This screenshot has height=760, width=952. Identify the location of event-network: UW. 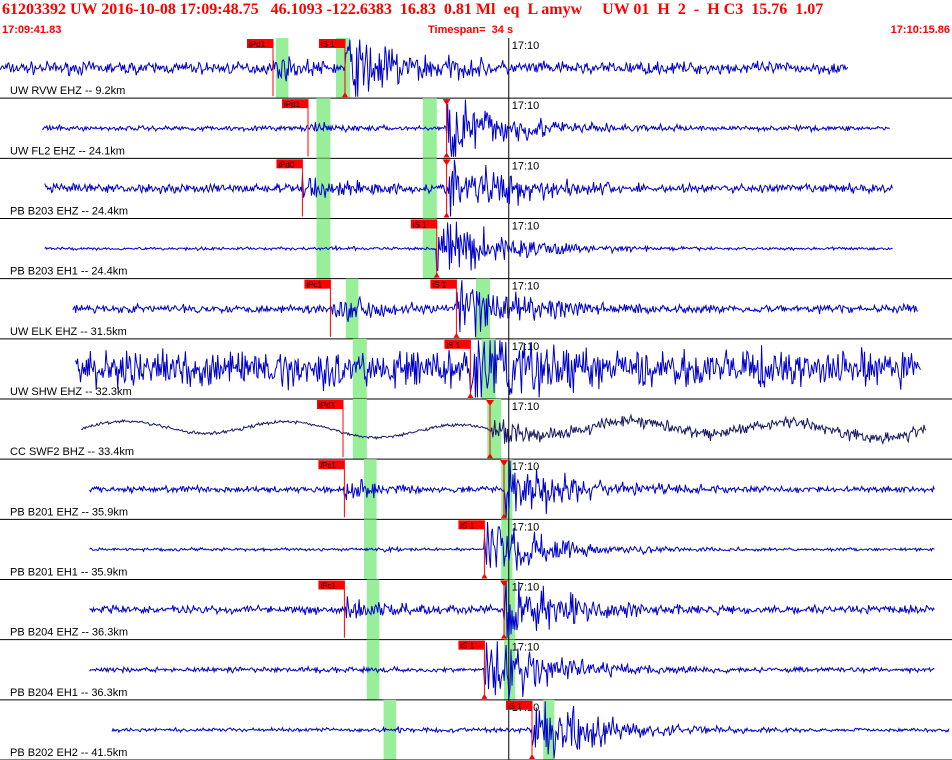
(84, 9).